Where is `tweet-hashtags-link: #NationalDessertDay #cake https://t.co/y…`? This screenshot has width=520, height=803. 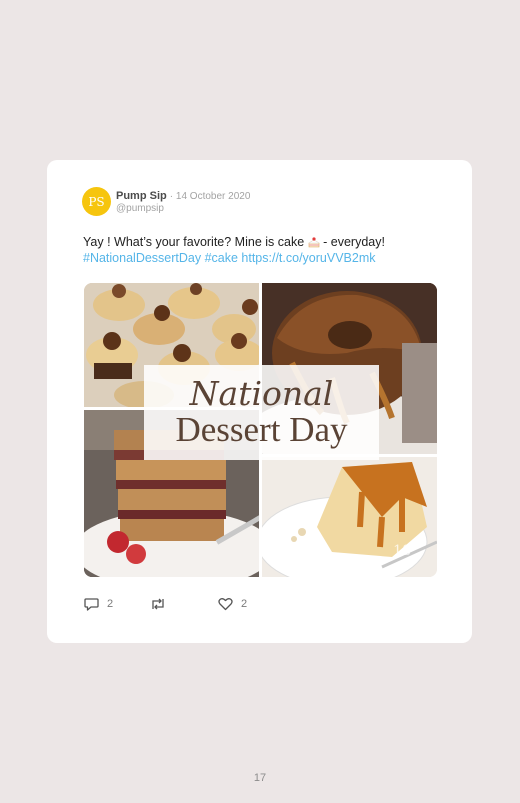 tweet-hashtags-link: #NationalDessertDay #cake https://t.co/y… is located at coordinates (268, 258).